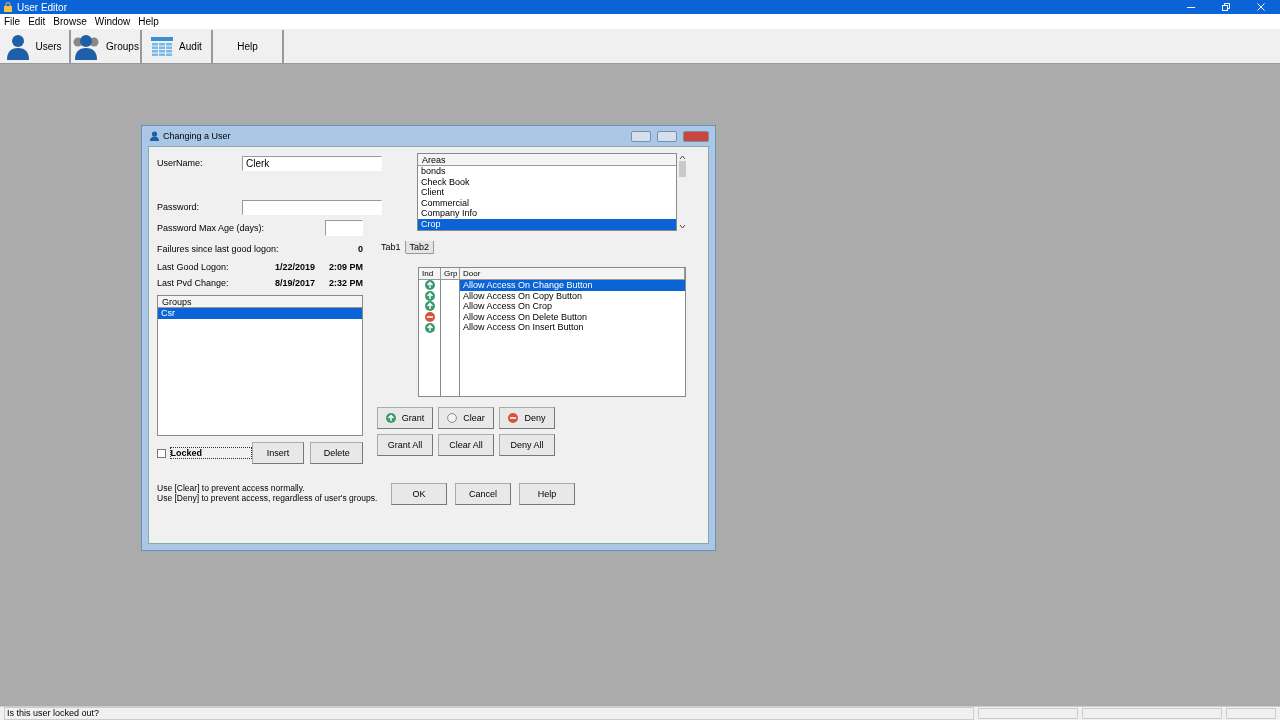 The width and height of the screenshot is (1280, 720). Describe the element at coordinates (260, 313) in the screenshot. I see `list-item: Csr` at that location.